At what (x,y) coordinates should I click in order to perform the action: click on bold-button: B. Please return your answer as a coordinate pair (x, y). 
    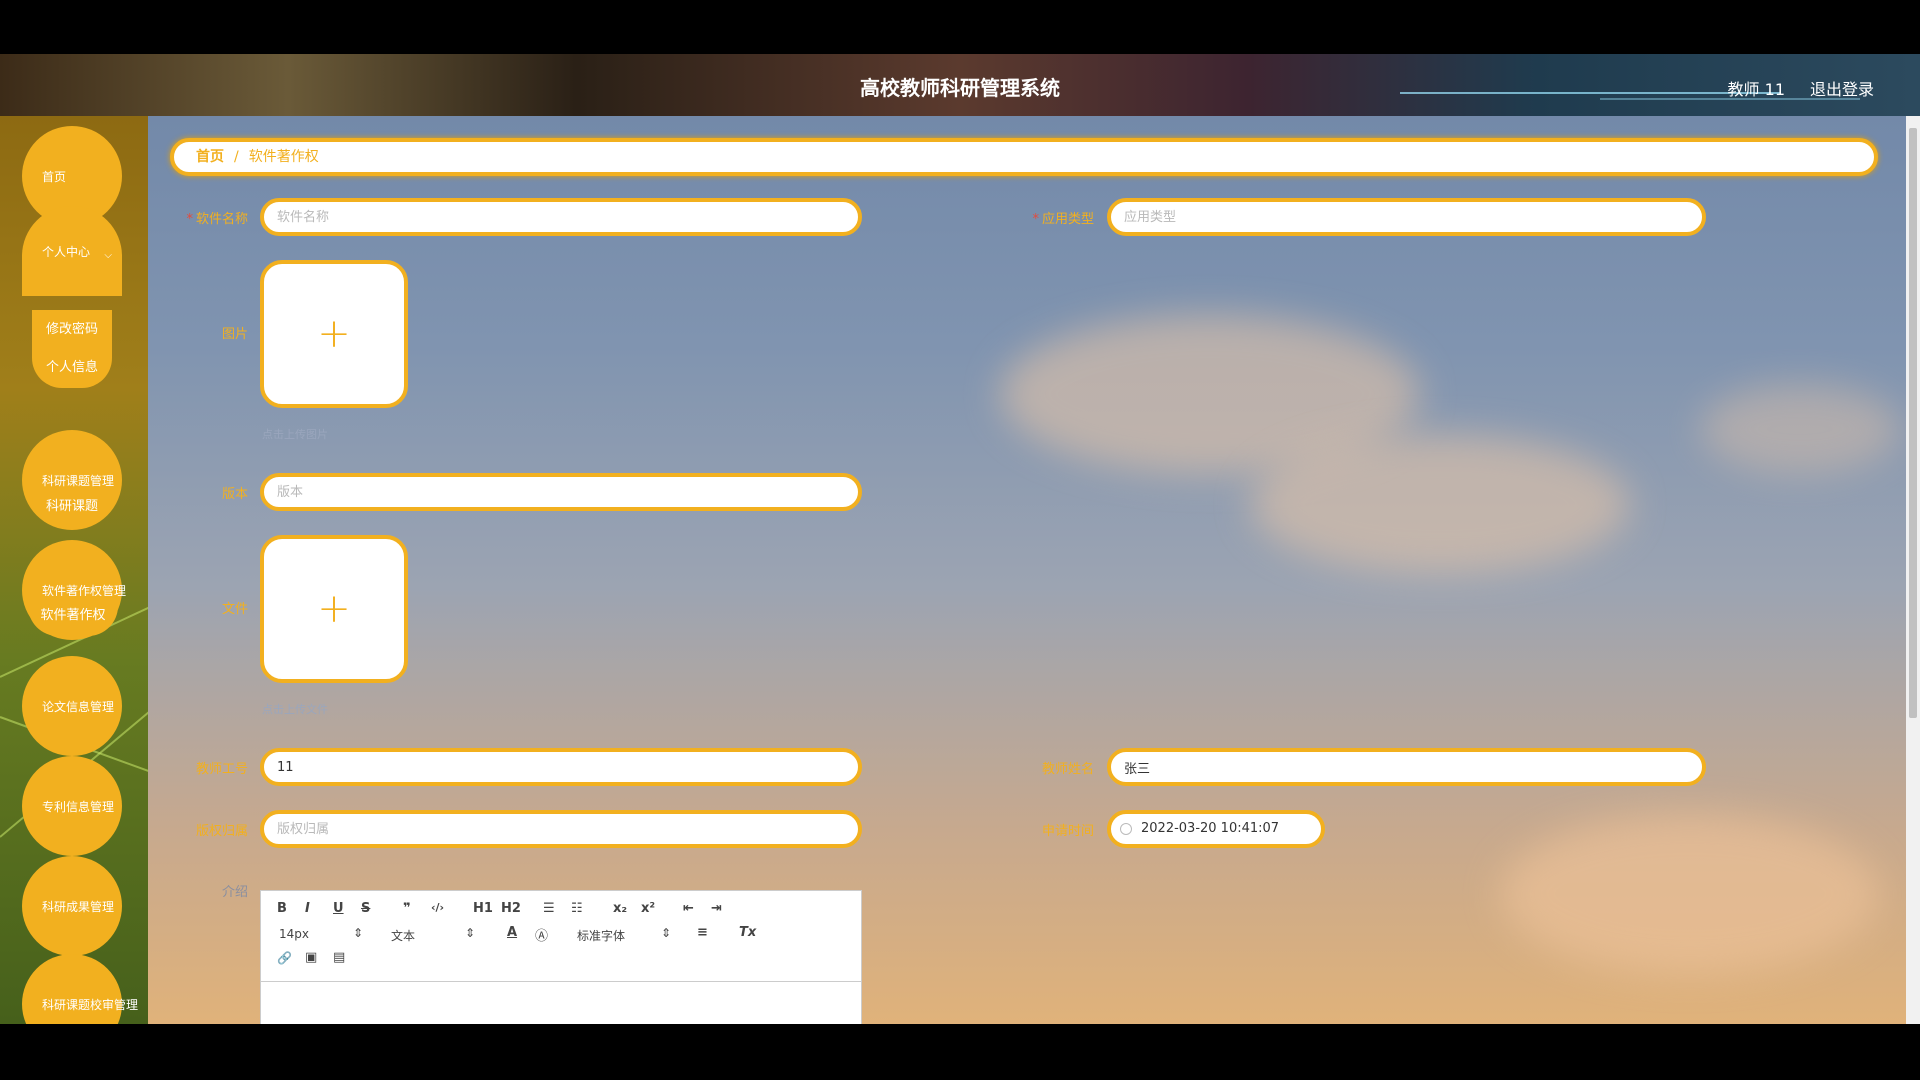
    Looking at the image, I should click on (282, 908).